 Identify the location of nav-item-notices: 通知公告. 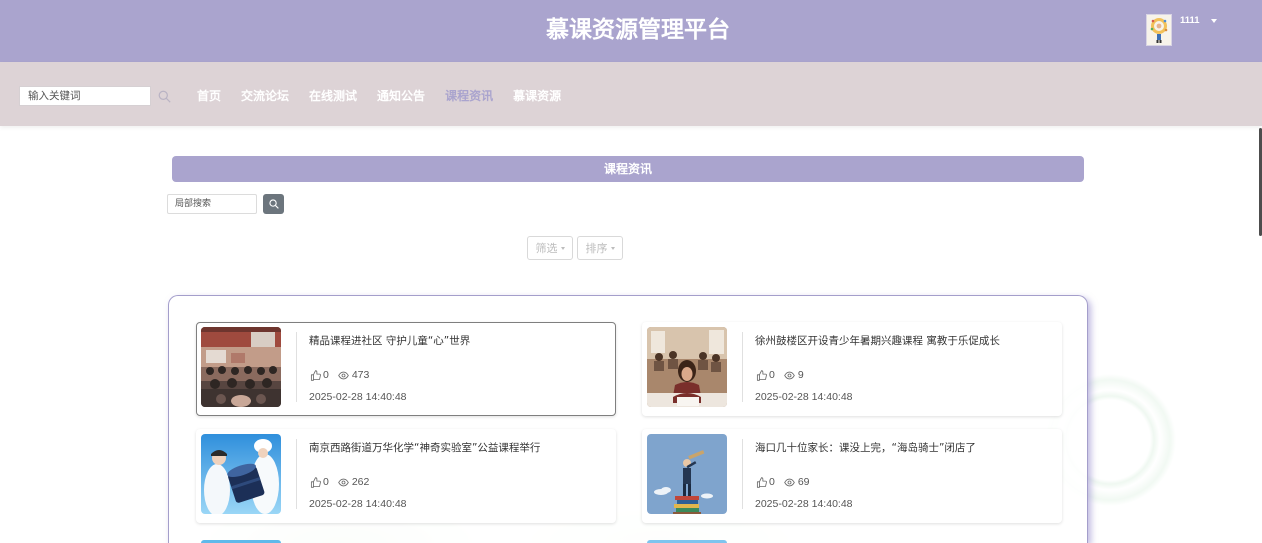
(401, 96).